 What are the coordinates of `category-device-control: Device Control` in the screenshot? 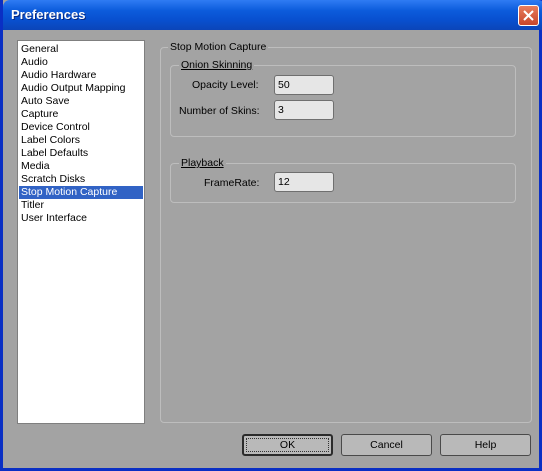 It's located at (81, 127).